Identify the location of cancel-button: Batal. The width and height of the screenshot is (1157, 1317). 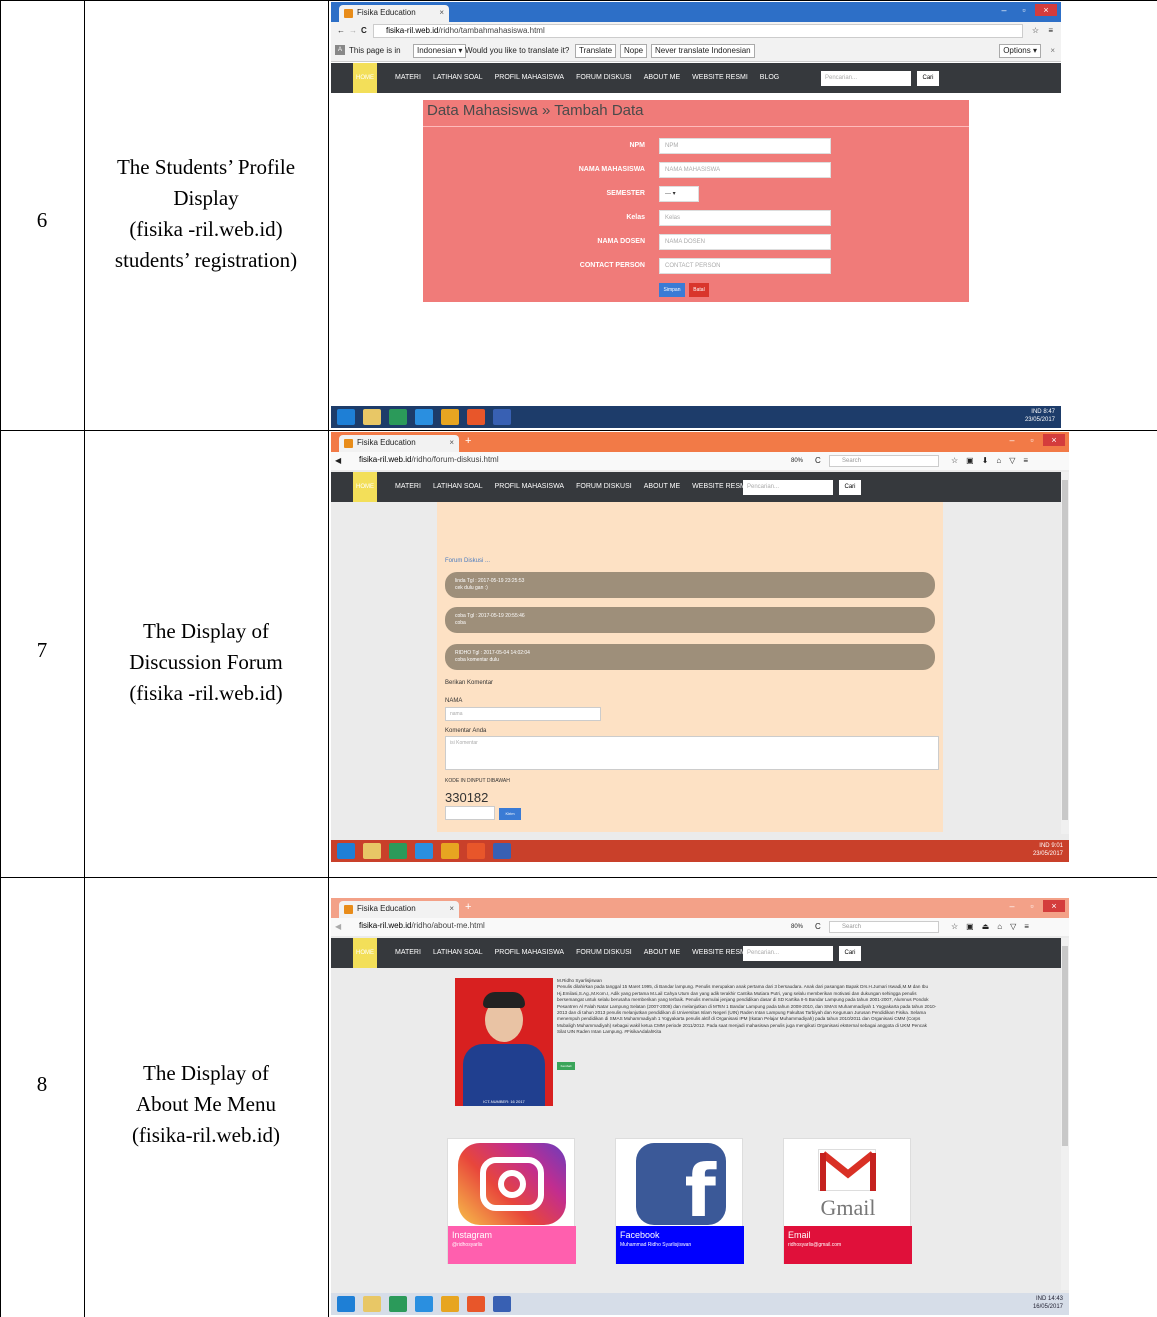
(699, 290).